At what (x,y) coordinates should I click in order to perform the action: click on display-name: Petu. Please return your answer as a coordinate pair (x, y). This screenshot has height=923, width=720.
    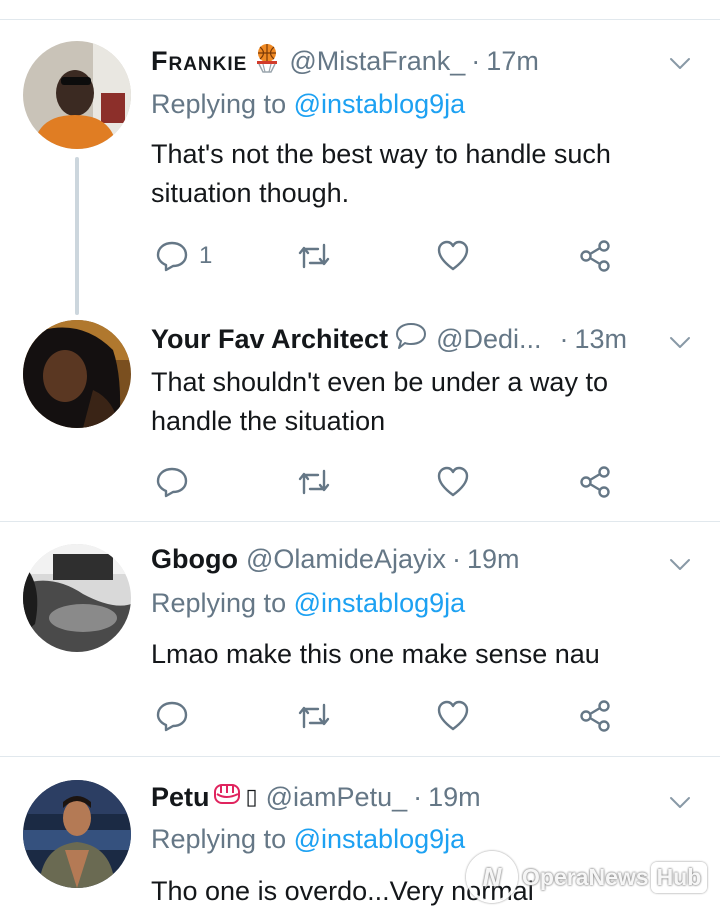
    Looking at the image, I should click on (180, 797).